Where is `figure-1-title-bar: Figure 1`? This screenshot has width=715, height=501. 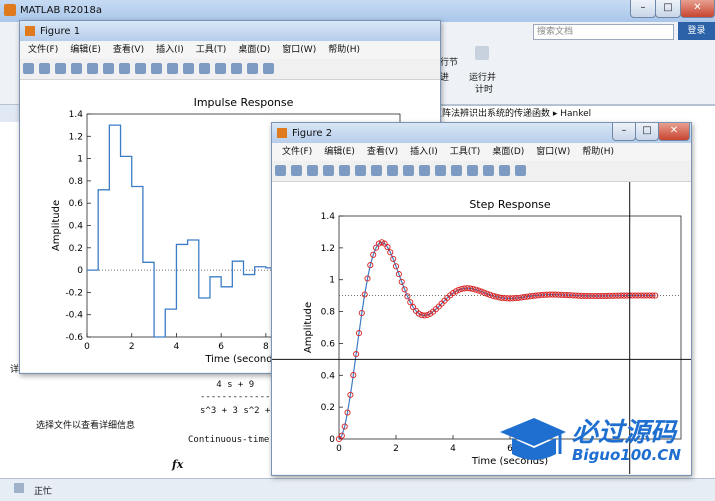 figure-1-title-bar: Figure 1 is located at coordinates (230, 31).